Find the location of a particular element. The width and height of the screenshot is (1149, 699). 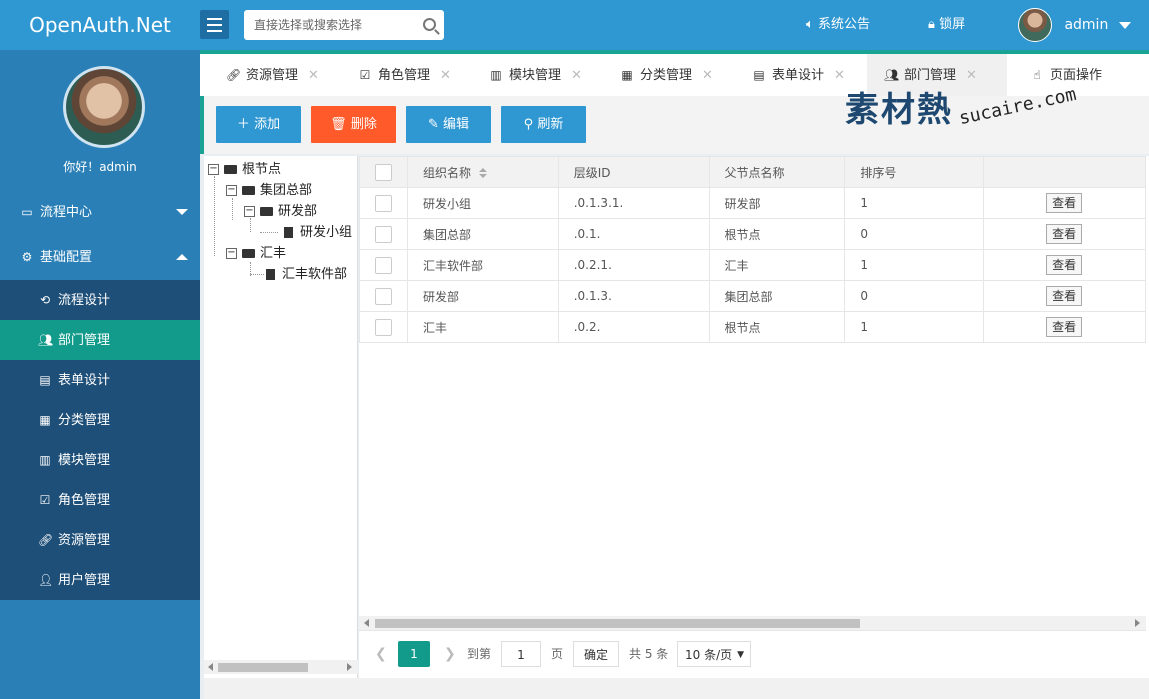

delete-label: 删除 is located at coordinates (363, 124).